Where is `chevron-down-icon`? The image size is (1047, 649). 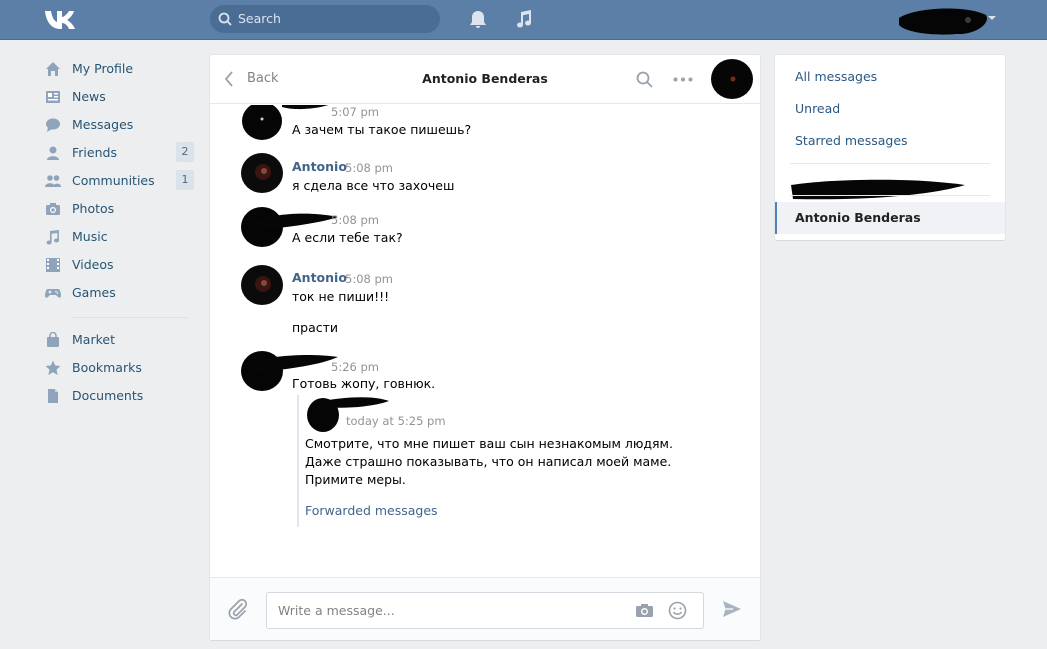
chevron-down-icon is located at coordinates (992, 18).